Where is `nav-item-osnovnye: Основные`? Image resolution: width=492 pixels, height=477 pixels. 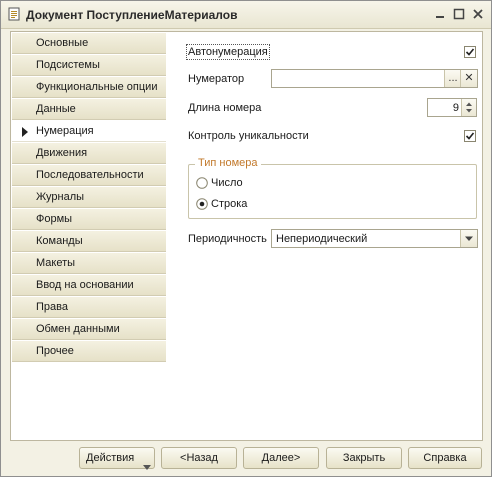 nav-item-osnovnye: Основные is located at coordinates (89, 43).